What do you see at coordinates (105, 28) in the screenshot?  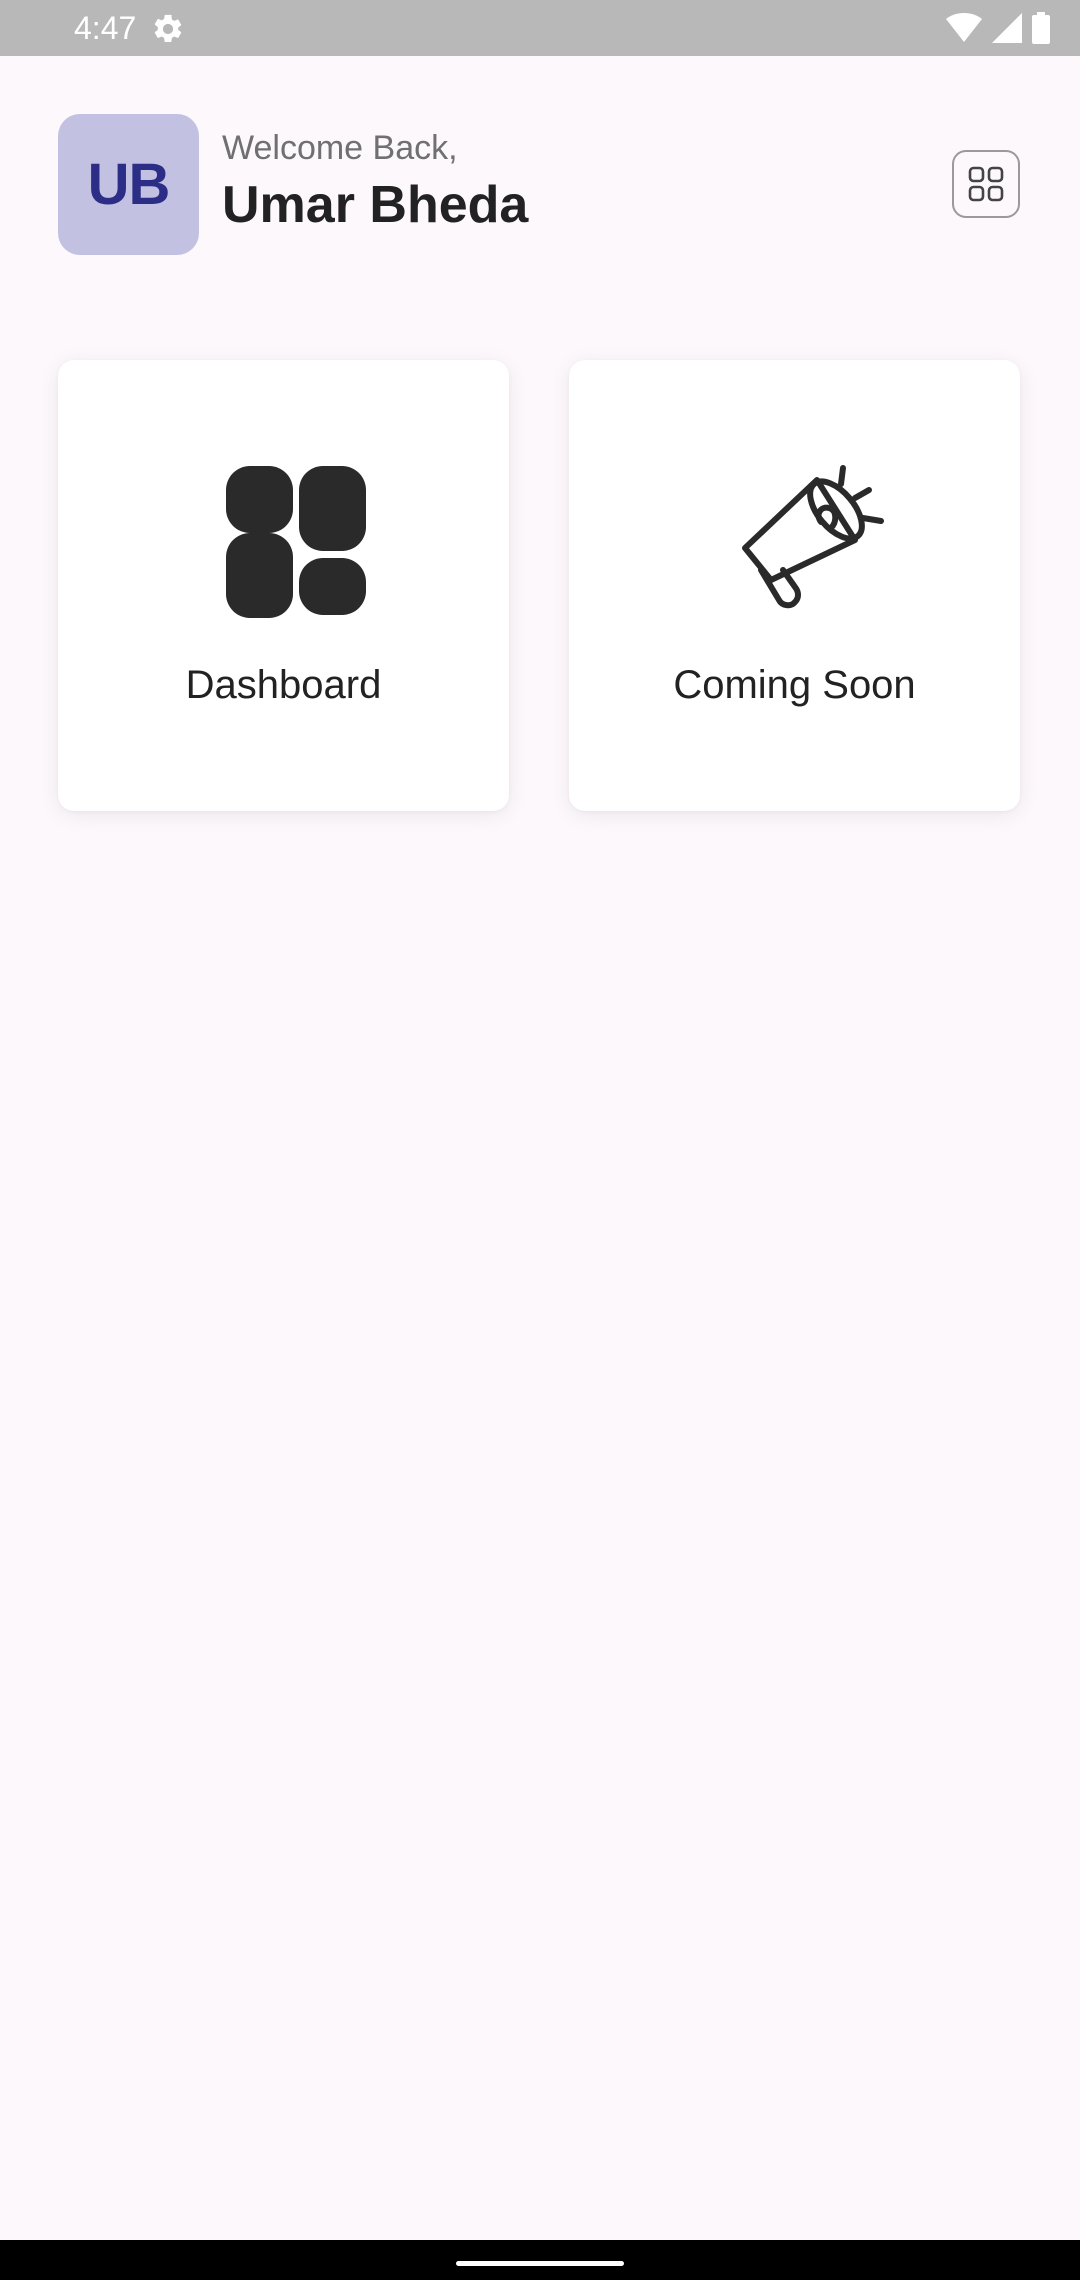 I see `status-time: 4:47` at bounding box center [105, 28].